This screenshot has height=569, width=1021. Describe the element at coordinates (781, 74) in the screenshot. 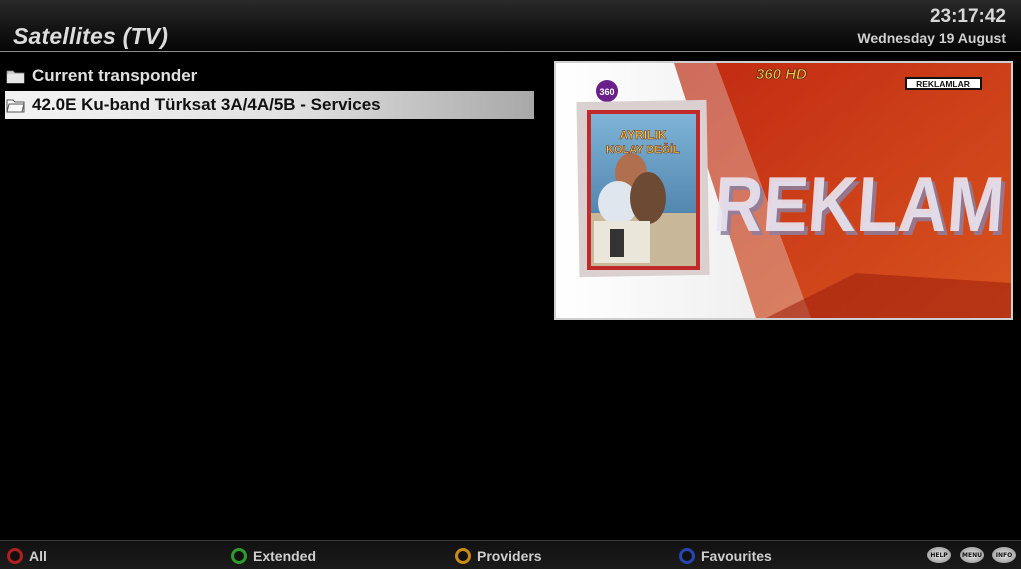

I see `channel-name-label: 360 HD` at that location.